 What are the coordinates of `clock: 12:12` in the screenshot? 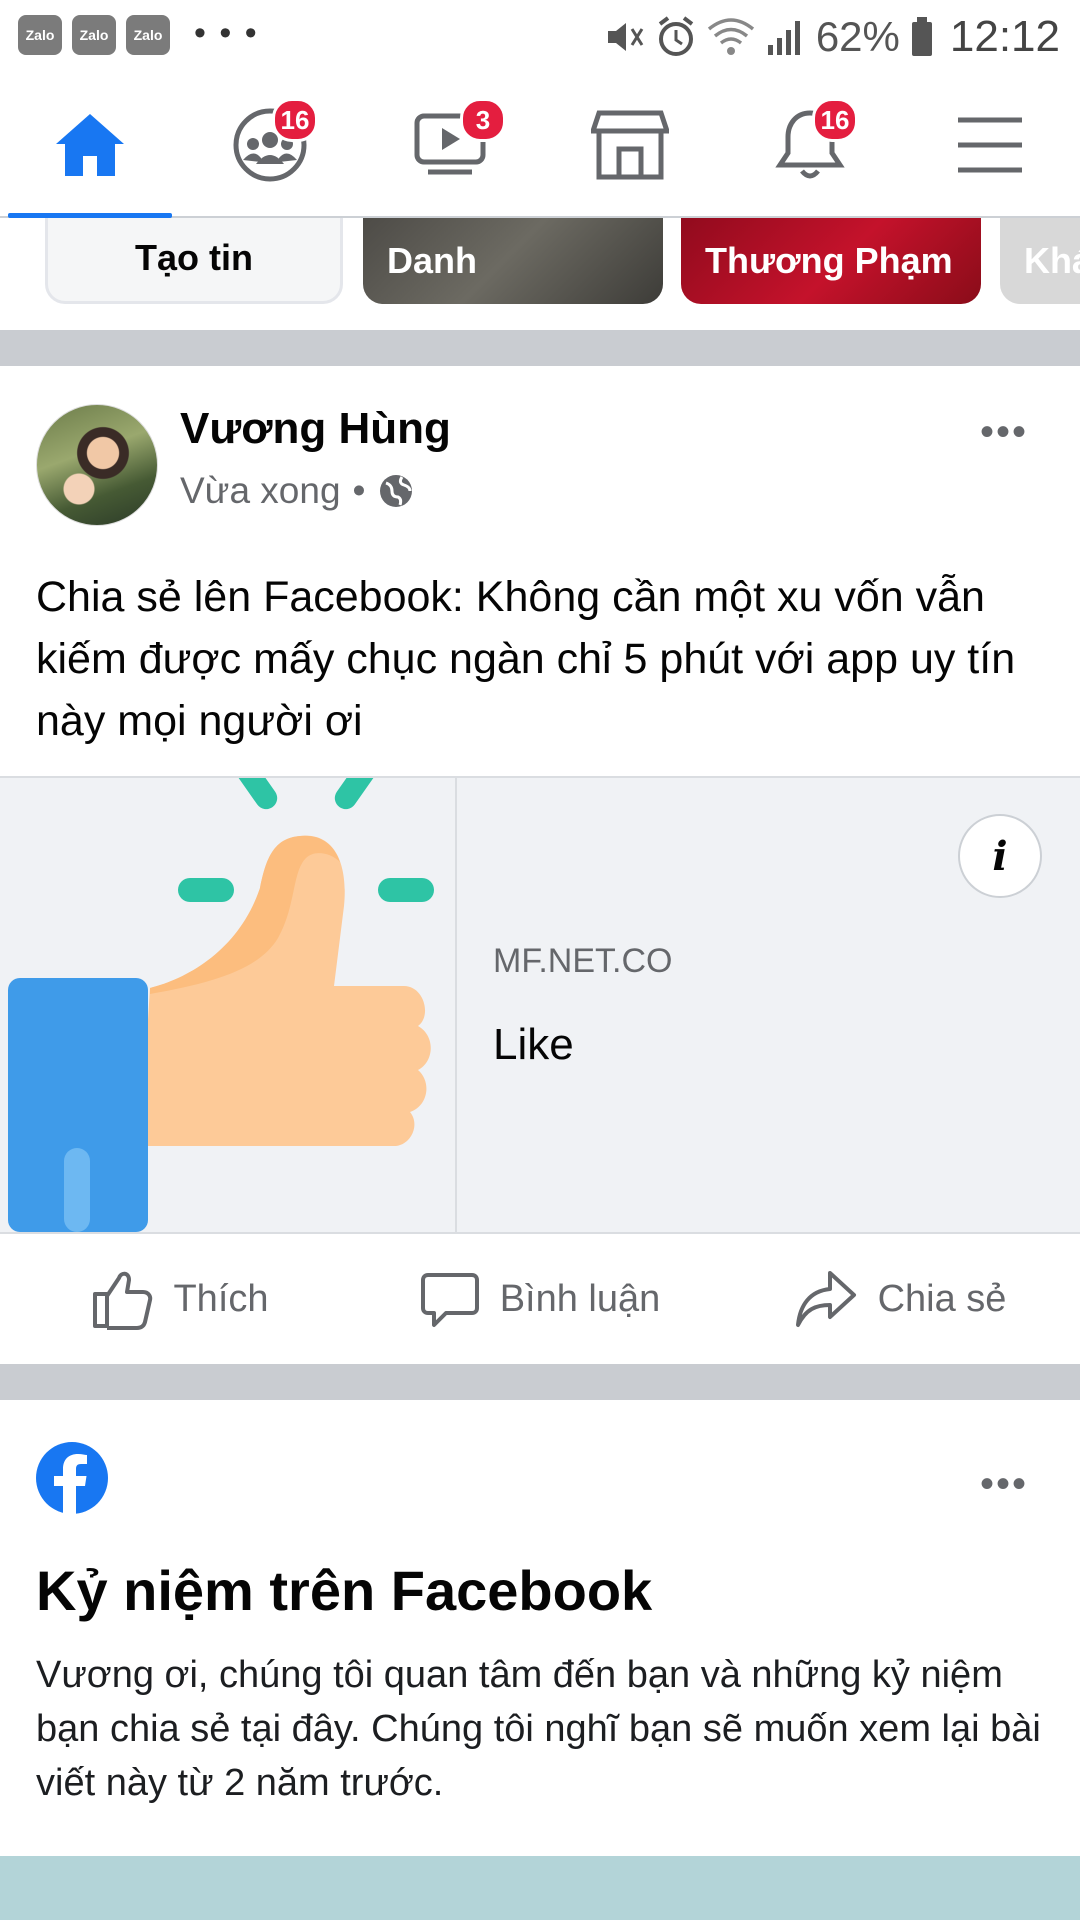 It's located at (1004, 36).